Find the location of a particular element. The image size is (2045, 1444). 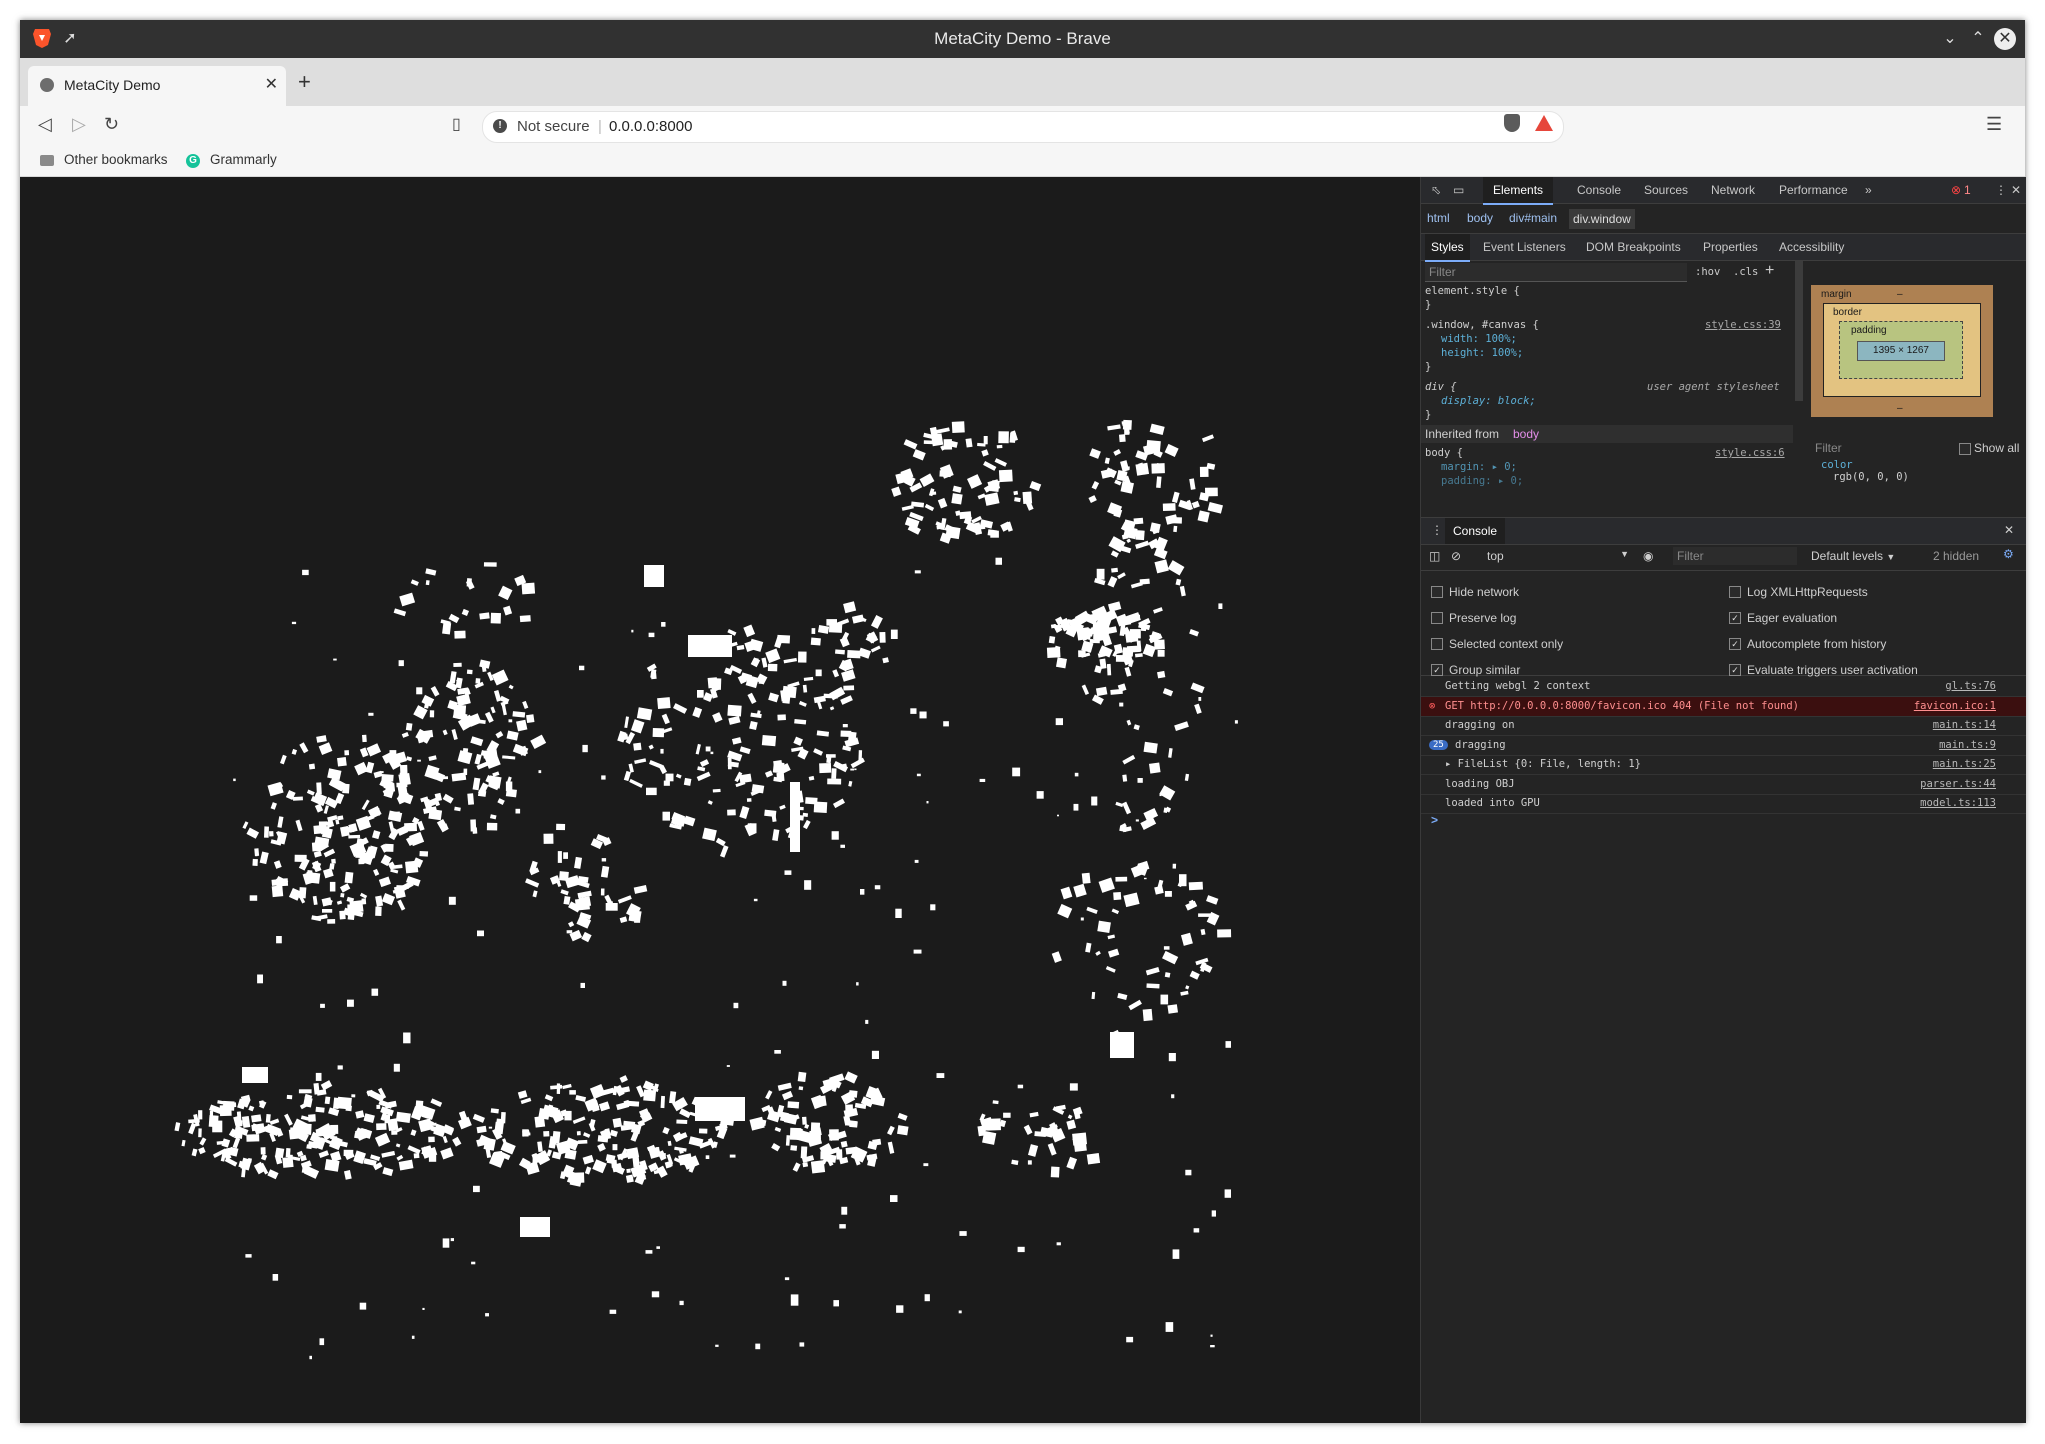

console-message: dragging on main.ts:14 is located at coordinates (1723, 726).